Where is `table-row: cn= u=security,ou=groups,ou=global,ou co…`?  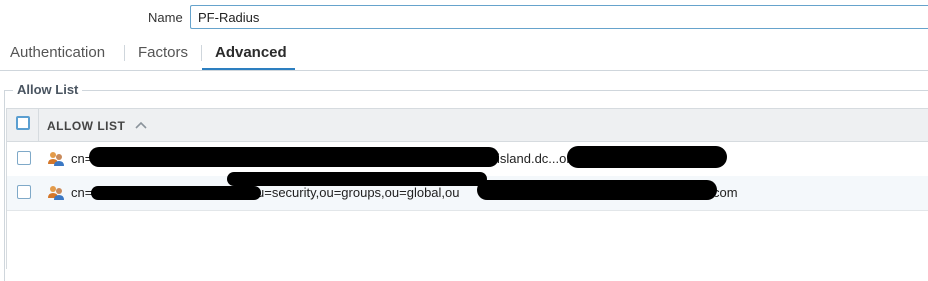 table-row: cn= u=security,ou=groups,ou=global,ou co… is located at coordinates (467, 191).